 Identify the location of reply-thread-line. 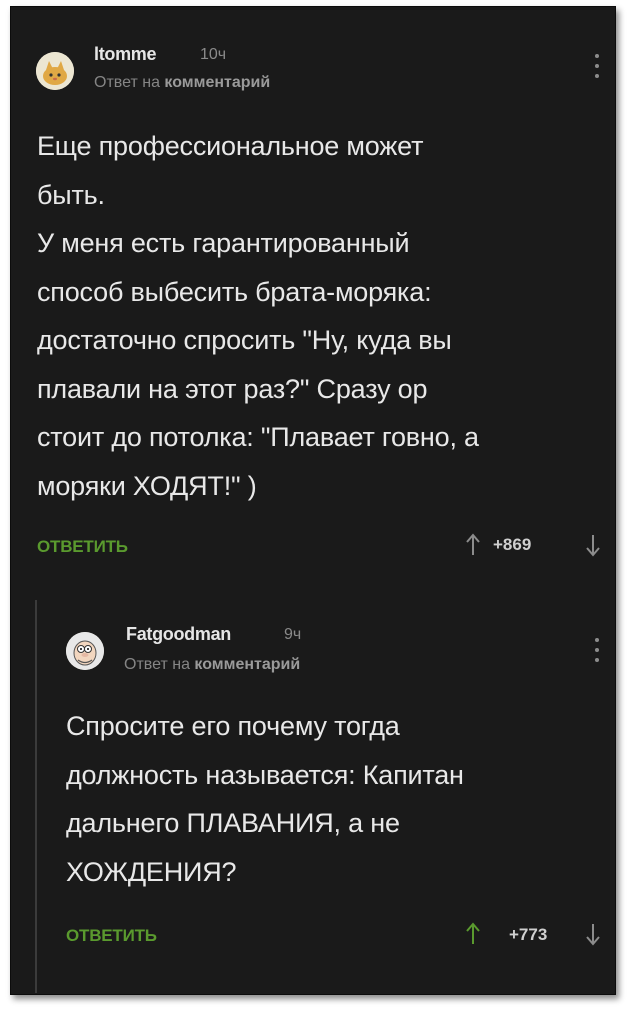
(36, 796).